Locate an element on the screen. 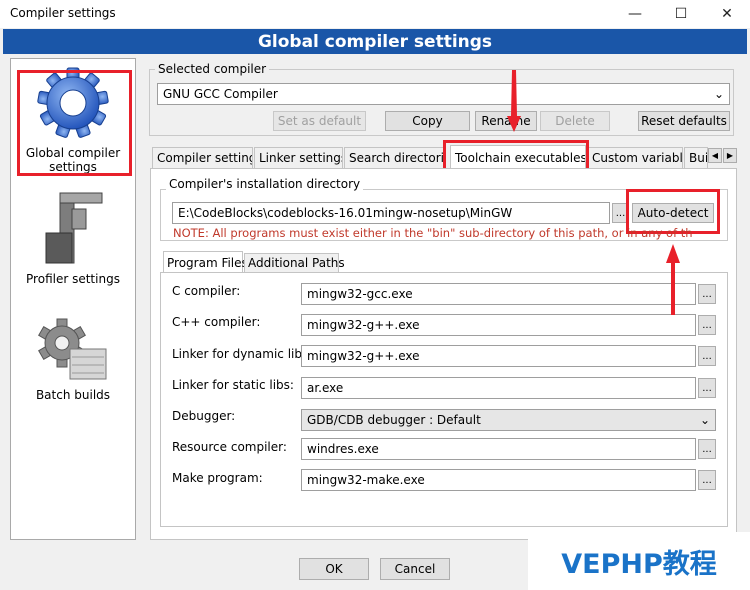 The image size is (750, 590). make-program-label: Make program: is located at coordinates (217, 478).